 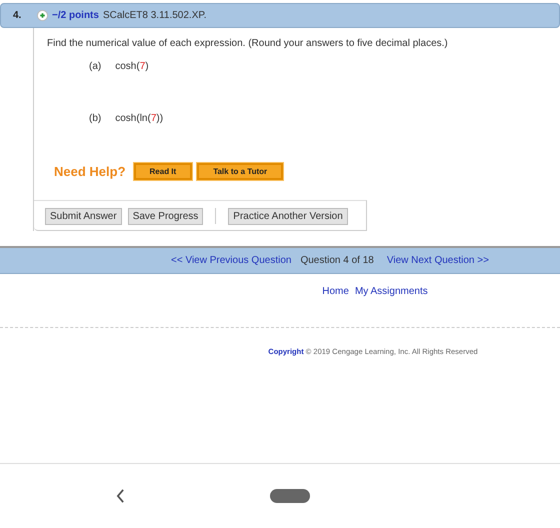 What do you see at coordinates (90, 172) in the screenshot?
I see `need-help-label: Need Help?` at bounding box center [90, 172].